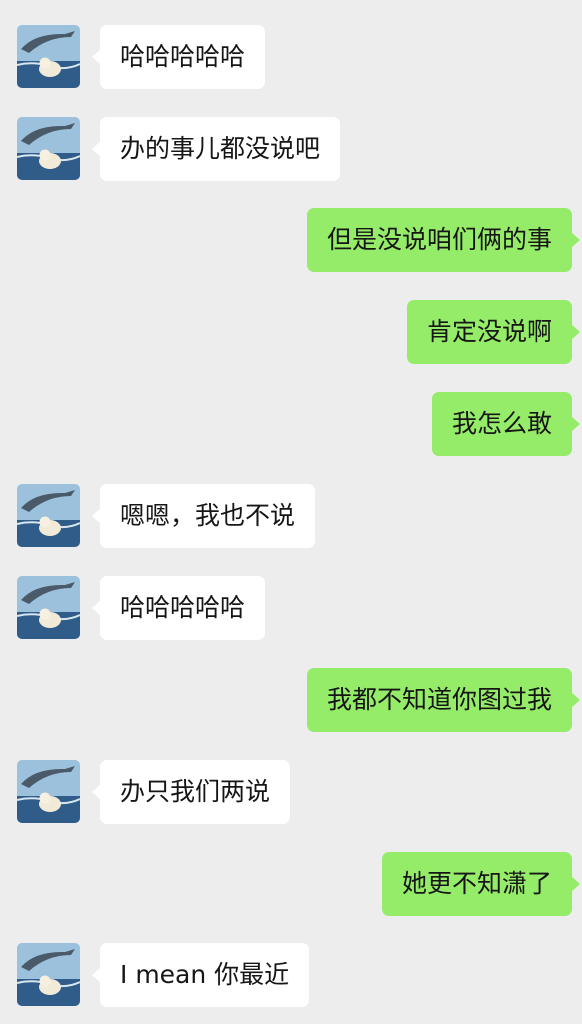  What do you see at coordinates (493, 332) in the screenshot?
I see `outgoing-message-bubble: 肯定没说啊` at bounding box center [493, 332].